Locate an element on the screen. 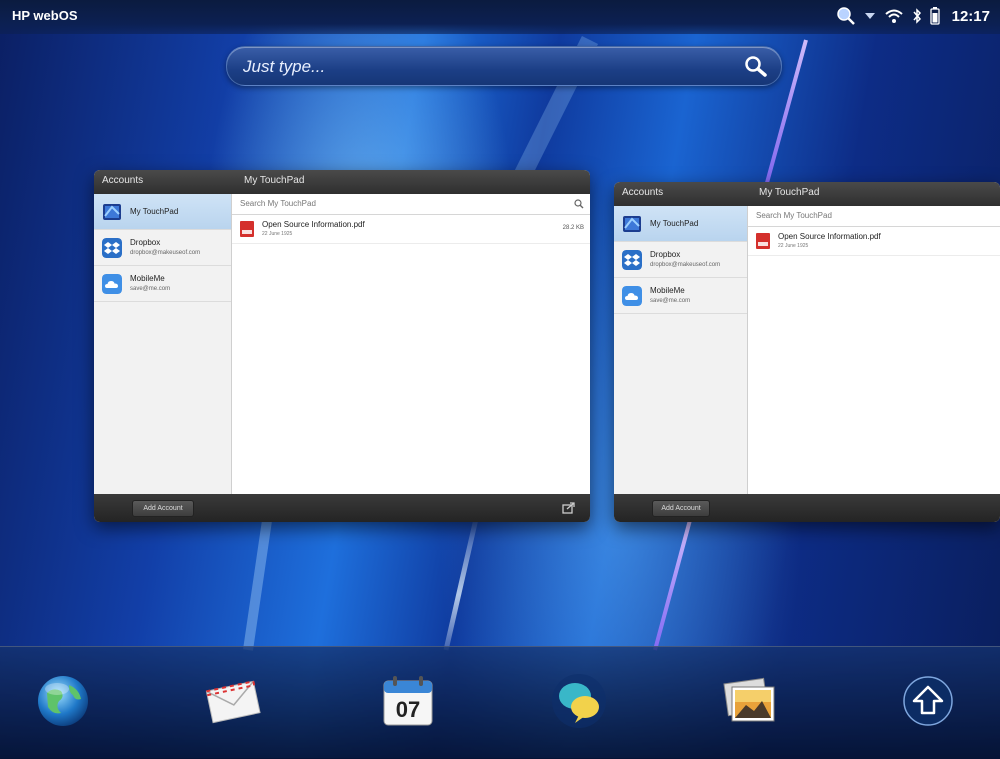 Image resolution: width=1000 pixels, height=759 pixels. globe-icon is located at coordinates (63, 701).